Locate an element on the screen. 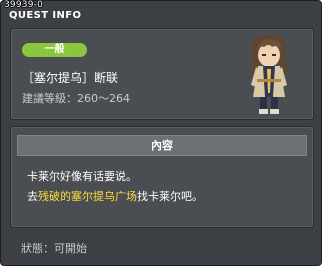 The width and height of the screenshot is (322, 266). quest-category-badge: 一般 is located at coordinates (54, 50).